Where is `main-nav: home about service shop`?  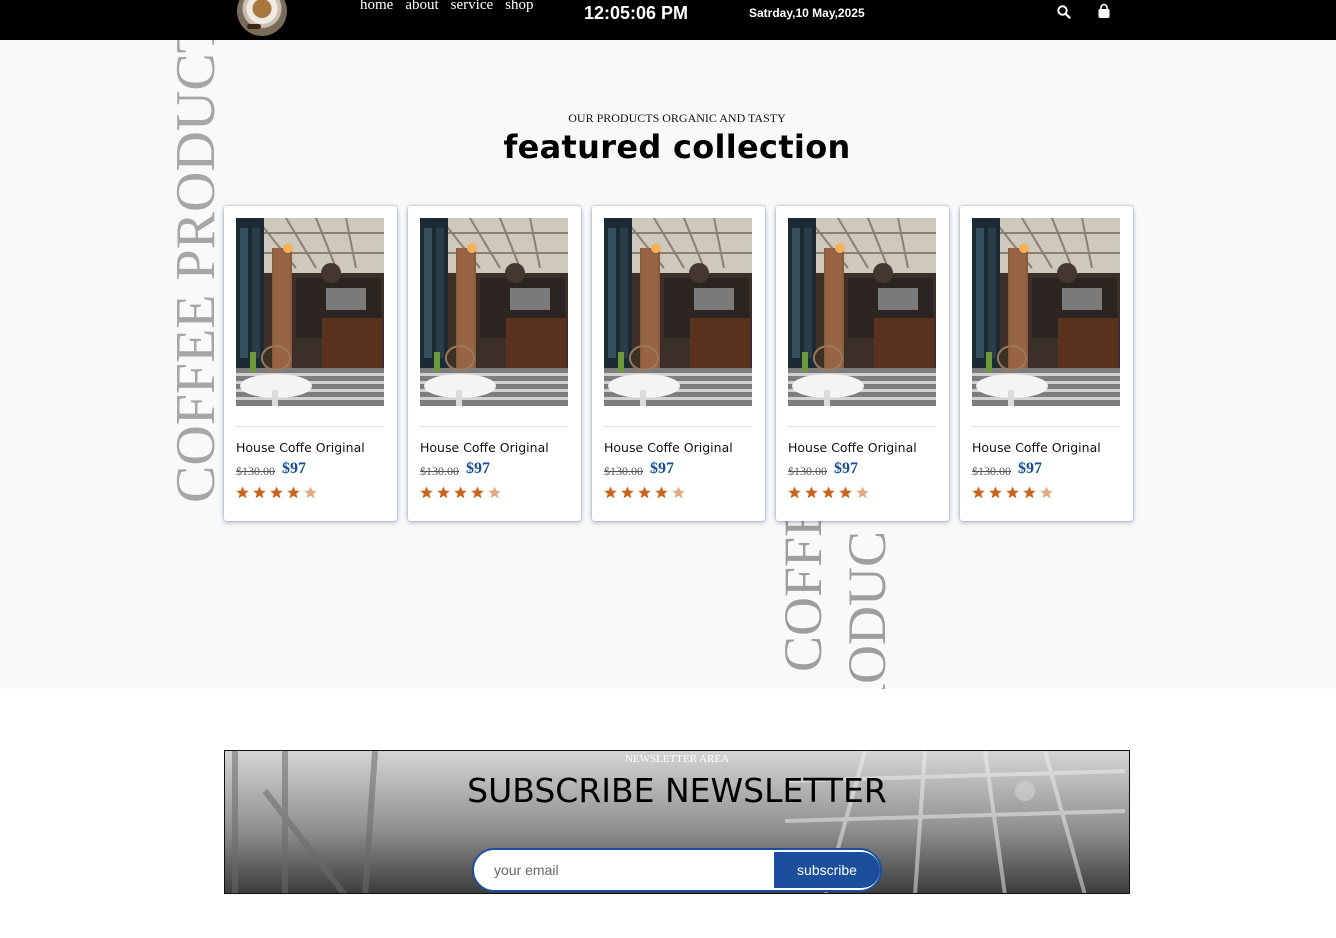
main-nav: home about service shop is located at coordinates (446, 7).